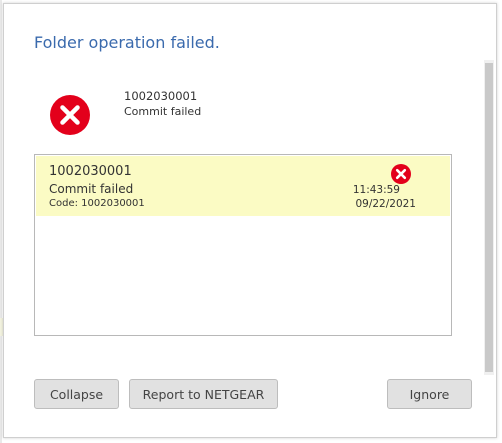 This screenshot has height=443, width=502. Describe the element at coordinates (376, 190) in the screenshot. I see `error-item-time: 11:43:59` at that location.